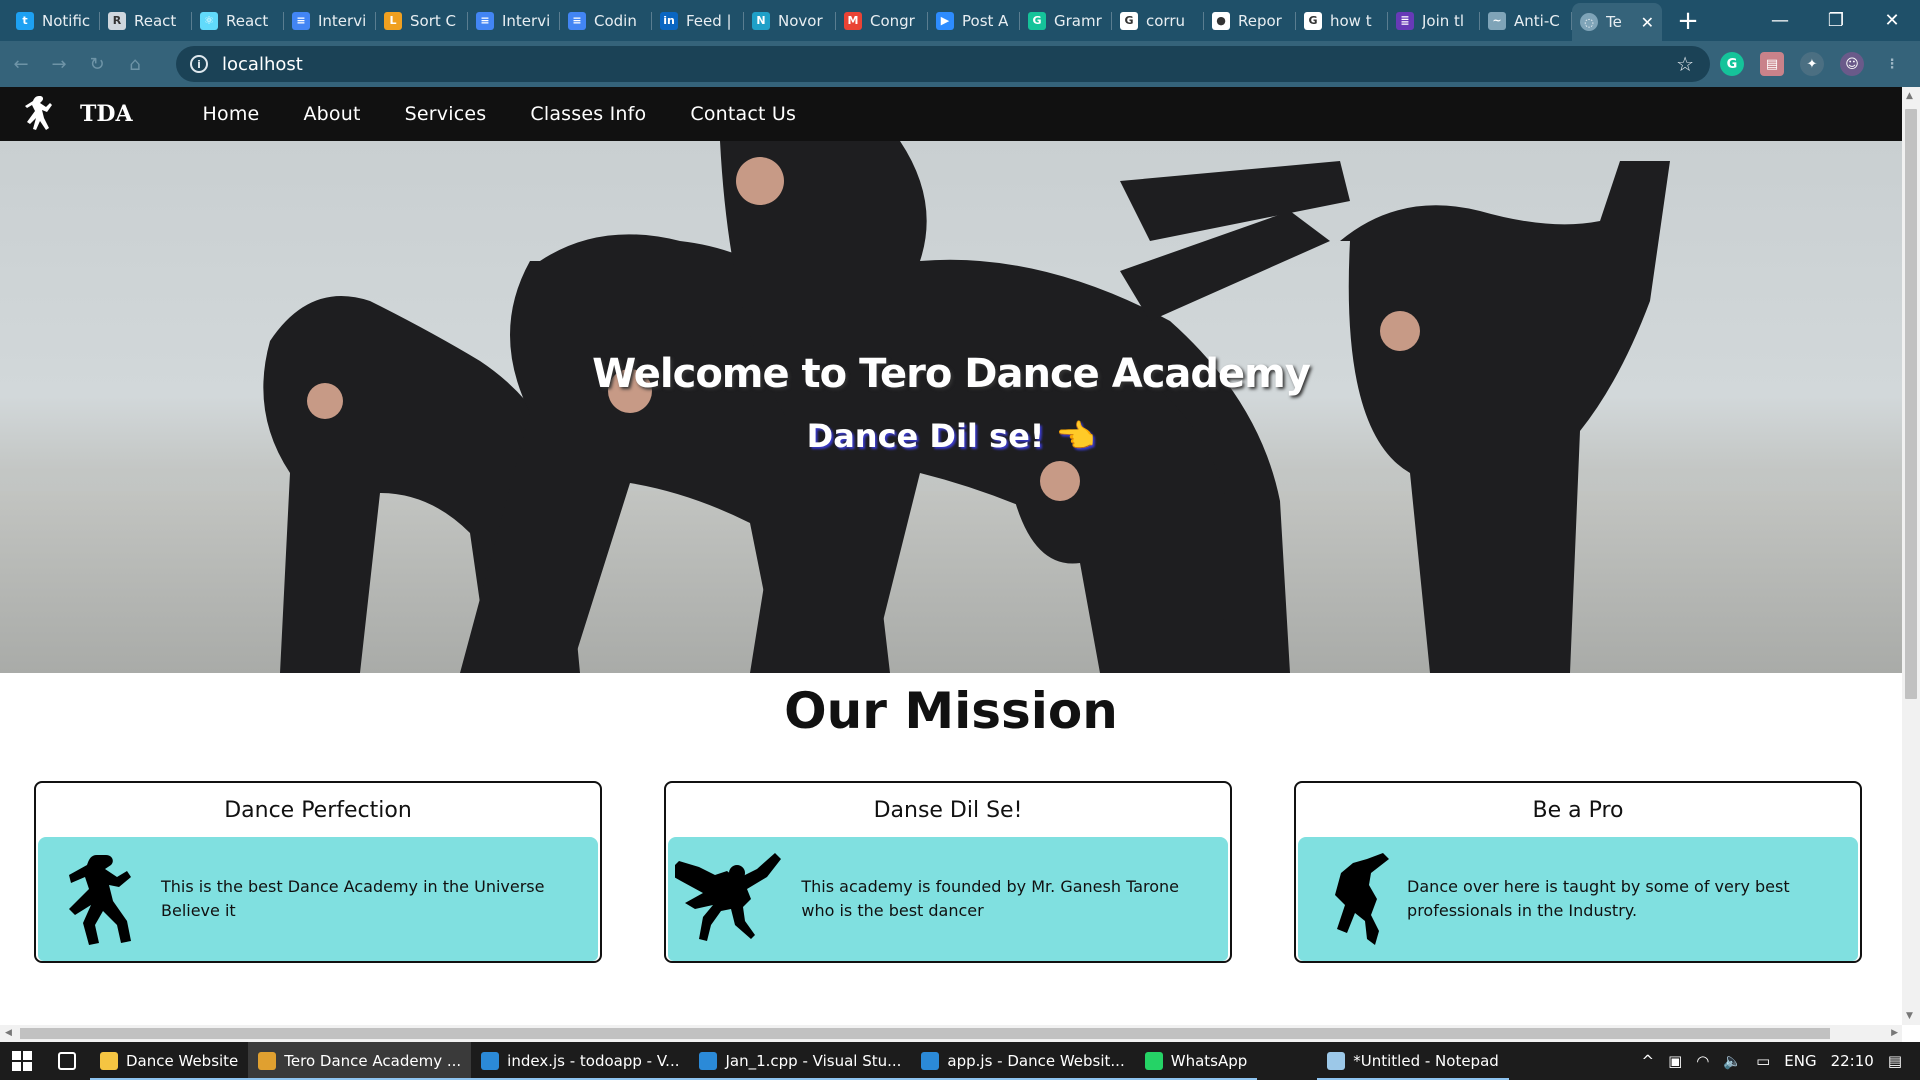  What do you see at coordinates (1892, 20) in the screenshot?
I see `close-window-button: ✕` at bounding box center [1892, 20].